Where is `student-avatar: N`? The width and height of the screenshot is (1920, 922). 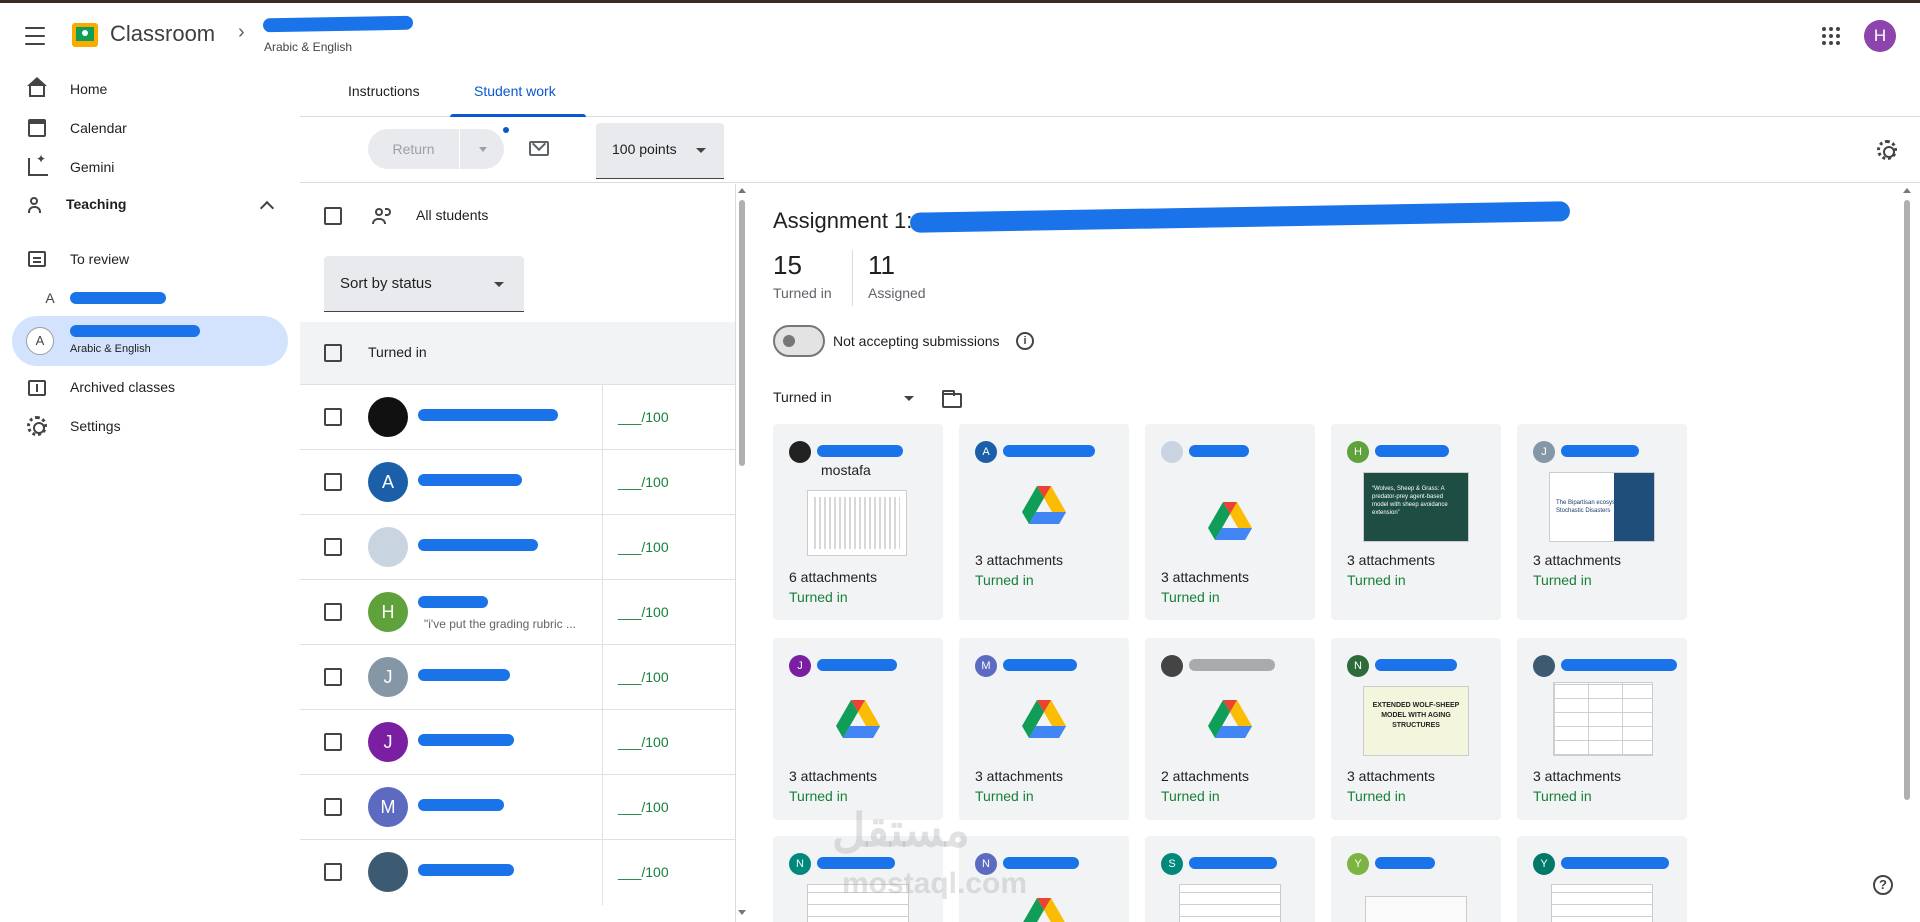
student-avatar: N is located at coordinates (800, 864).